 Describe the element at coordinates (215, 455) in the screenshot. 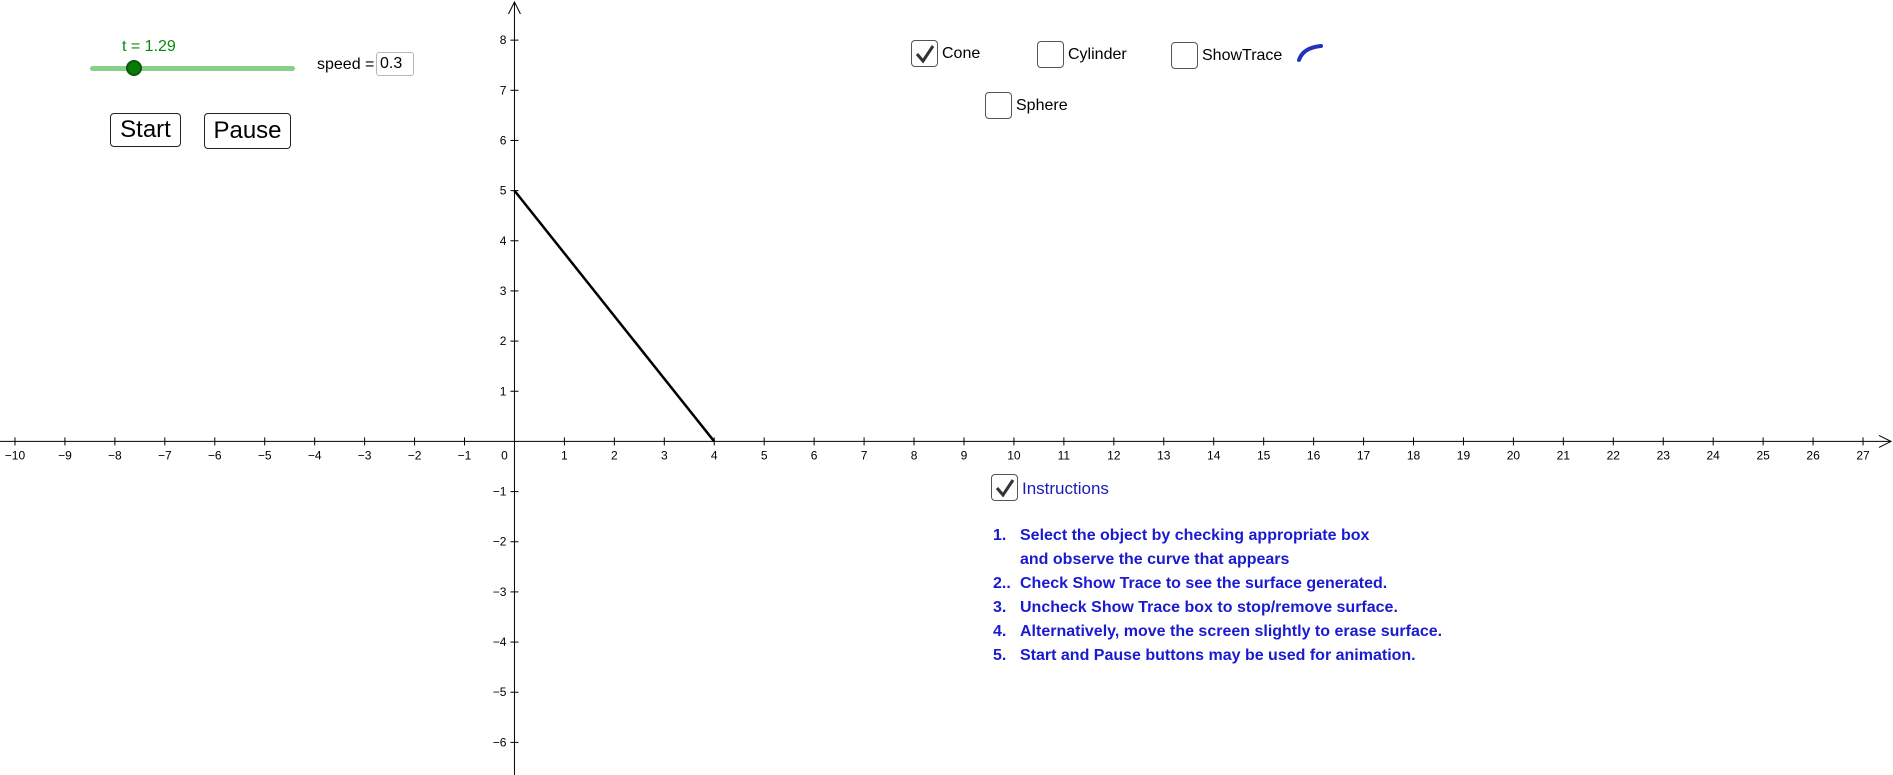

I see `x-tick-label: −6` at that location.